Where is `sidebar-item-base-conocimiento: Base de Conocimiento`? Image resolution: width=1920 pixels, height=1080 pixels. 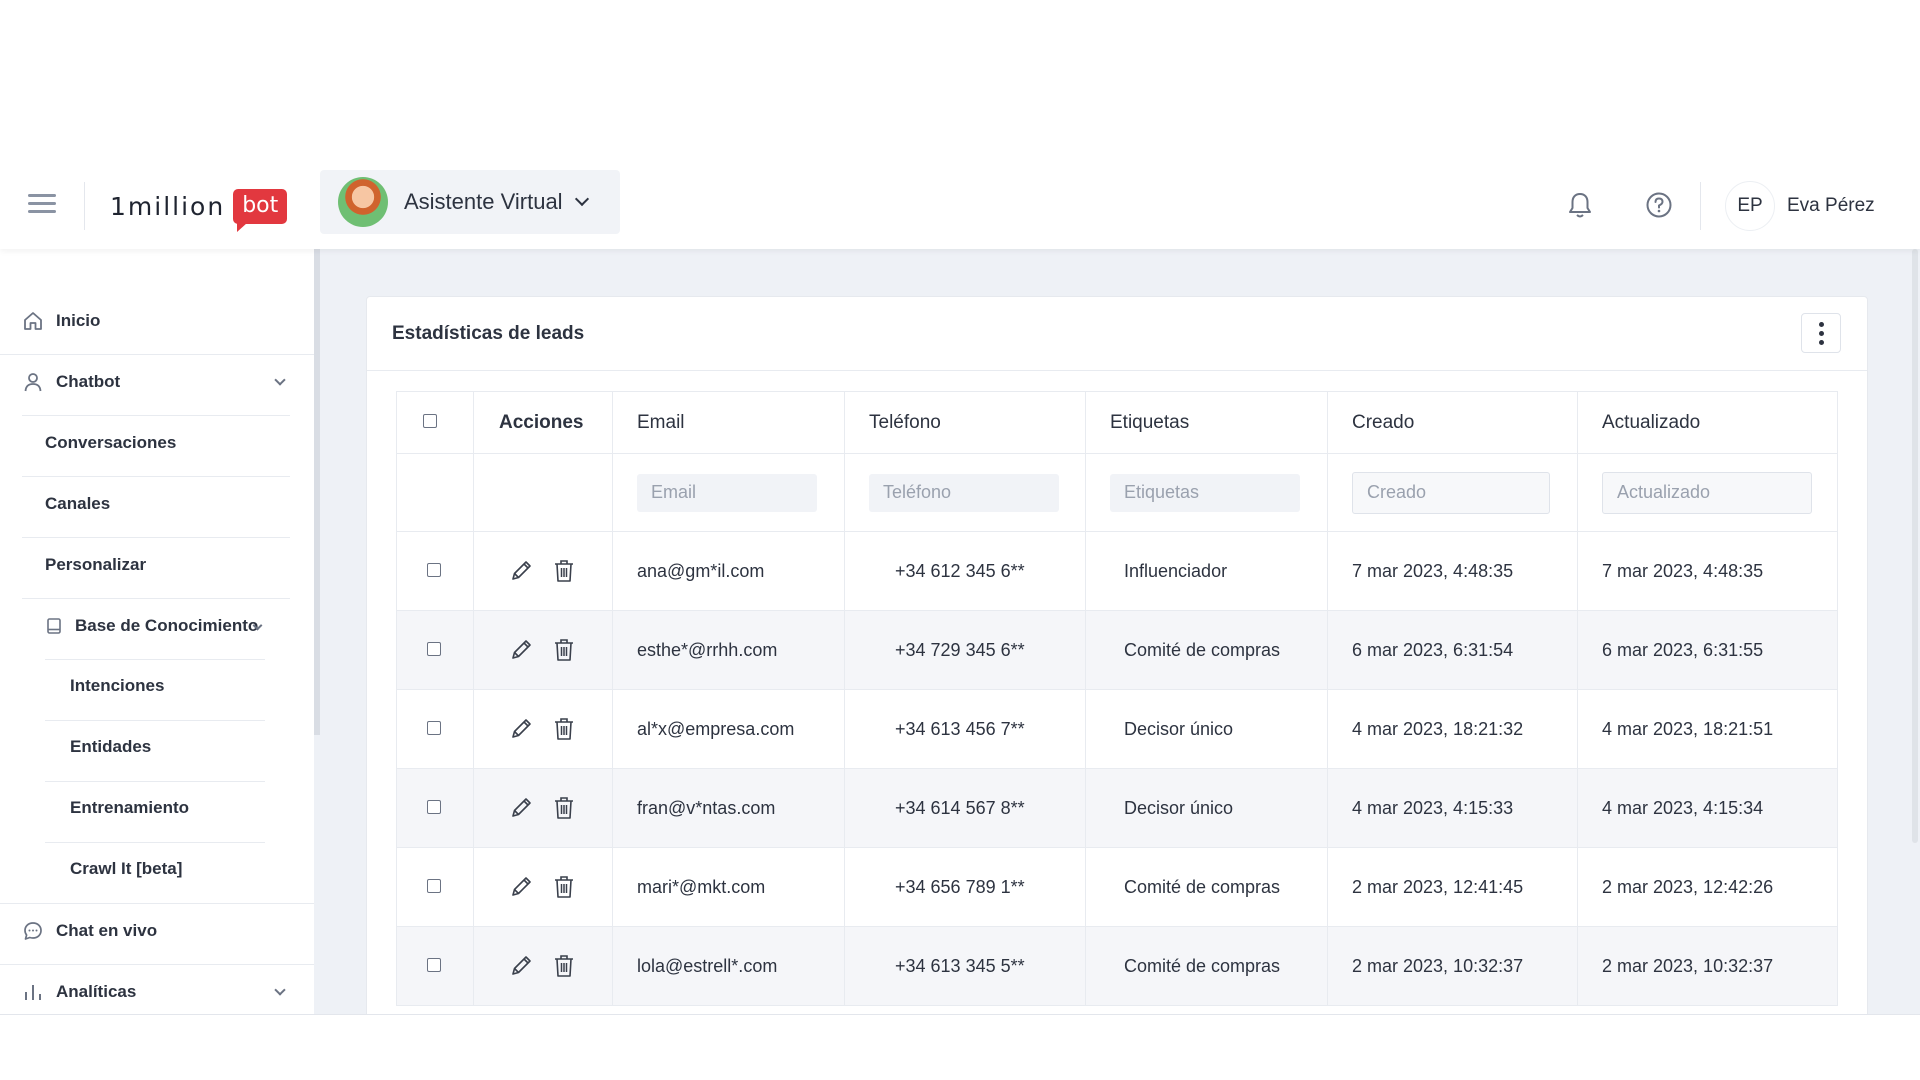 sidebar-item-base-conocimiento: Base de Conocimiento is located at coordinates (151, 626).